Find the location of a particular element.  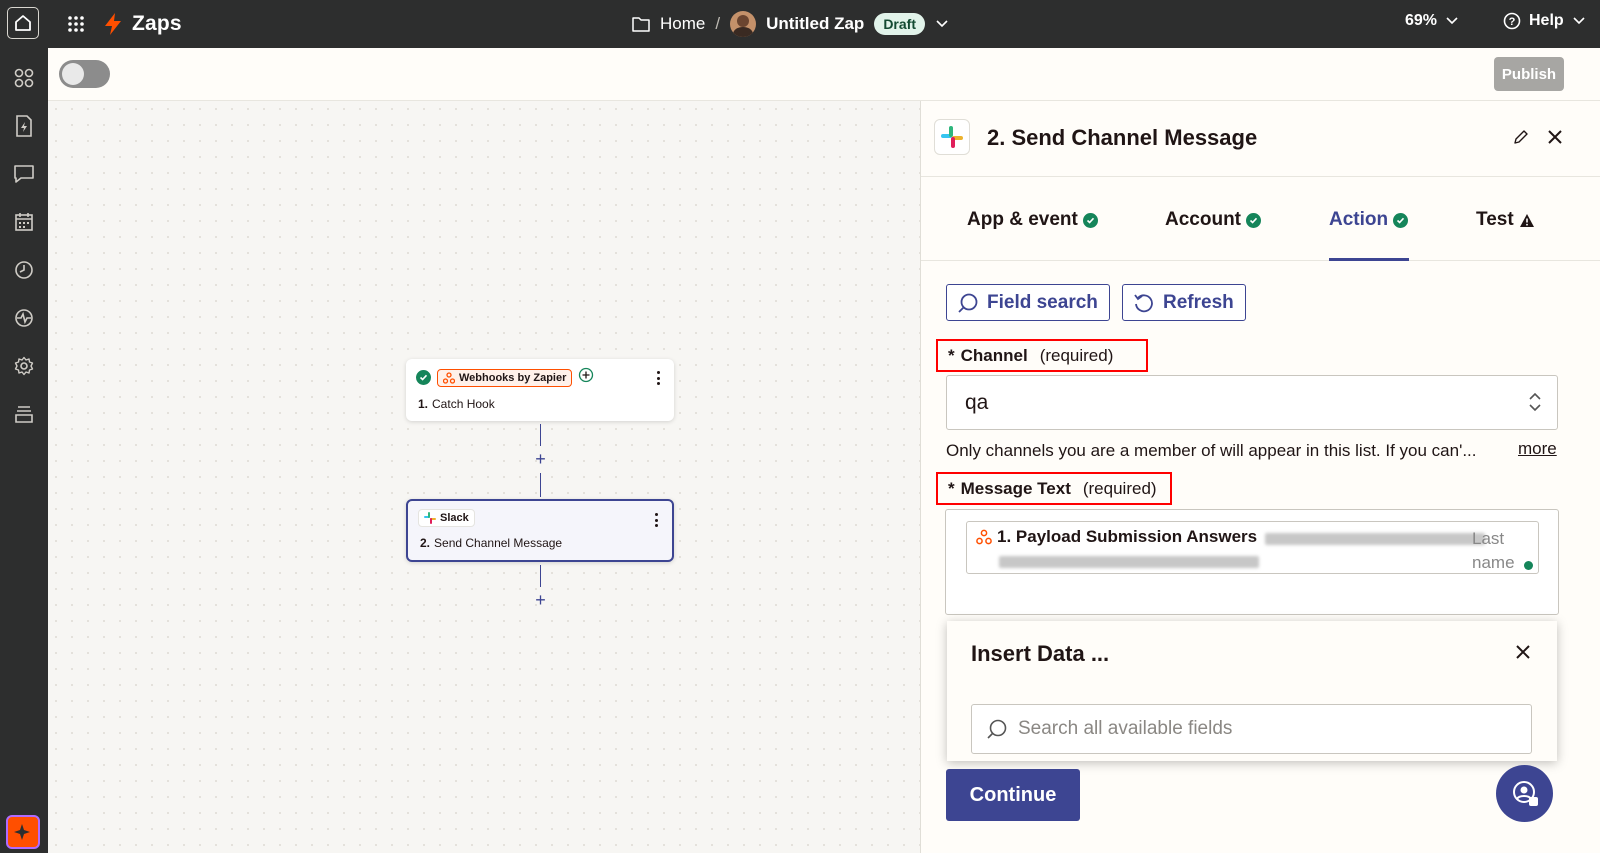

support-icon is located at coordinates (1525, 793).